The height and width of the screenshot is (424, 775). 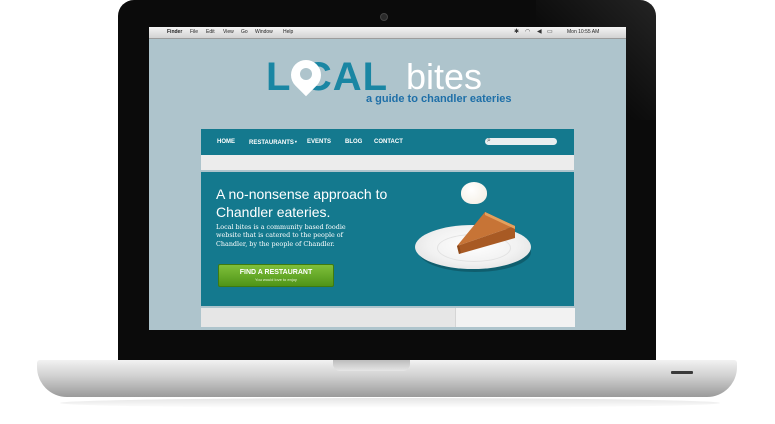 I want to click on camera-dot, so click(x=384, y=17).